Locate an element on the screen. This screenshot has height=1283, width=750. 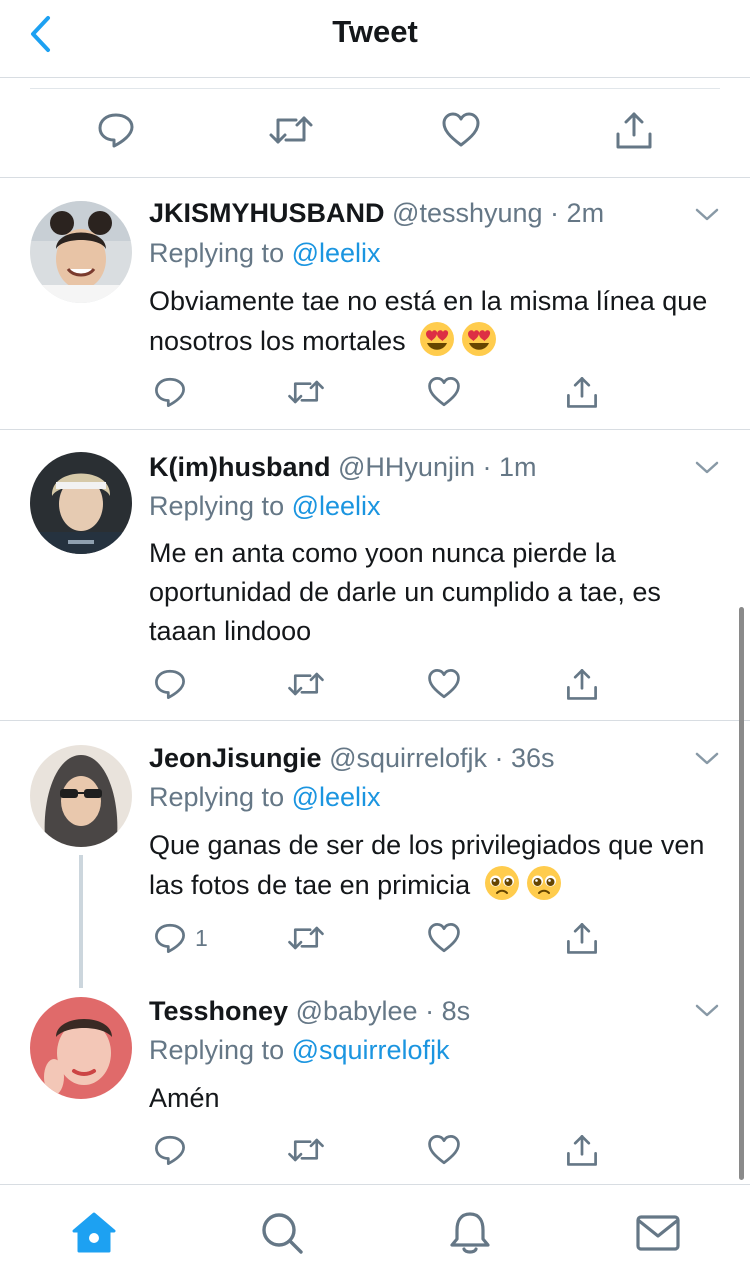
tweet-header: K(im)husband @HHyunjin · 1m is located at coordinates (343, 467).